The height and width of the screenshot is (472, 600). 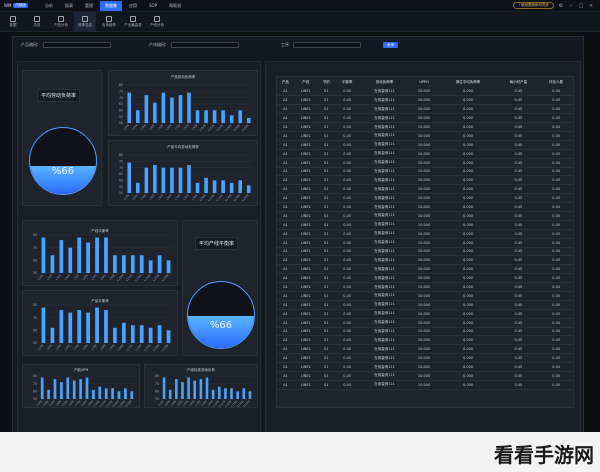 I want to click on toolbar-button: 总览, so click(x=37, y=22).